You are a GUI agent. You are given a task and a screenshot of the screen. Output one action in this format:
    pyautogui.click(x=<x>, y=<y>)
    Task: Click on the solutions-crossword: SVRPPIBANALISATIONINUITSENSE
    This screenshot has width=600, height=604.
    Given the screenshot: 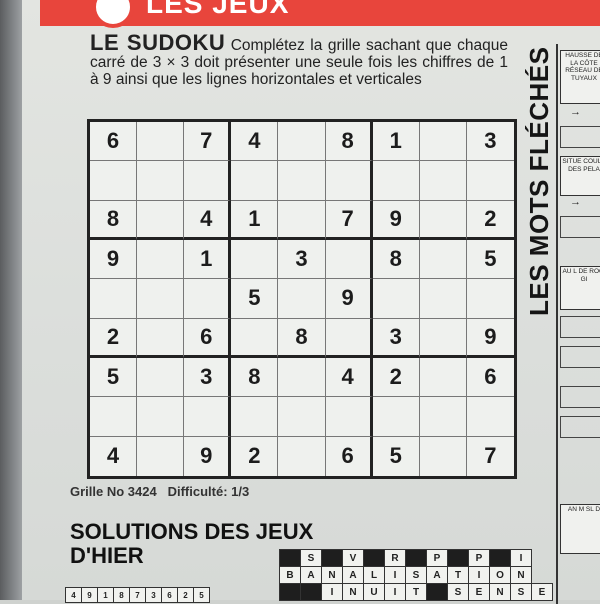 What is the action you would take?
    pyautogui.click(x=416, y=575)
    